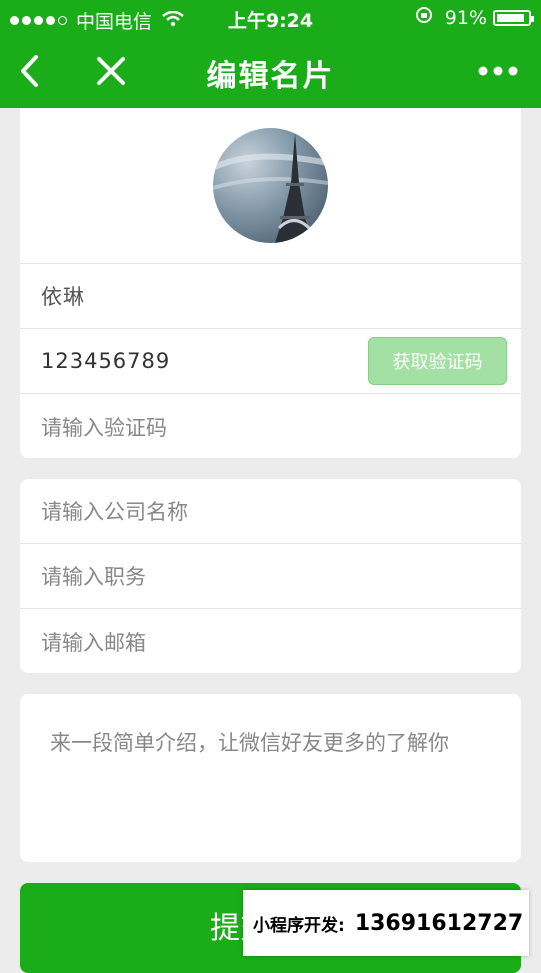 The image size is (541, 973). What do you see at coordinates (437, 361) in the screenshot?
I see `get-code-button: 获取验证码` at bounding box center [437, 361].